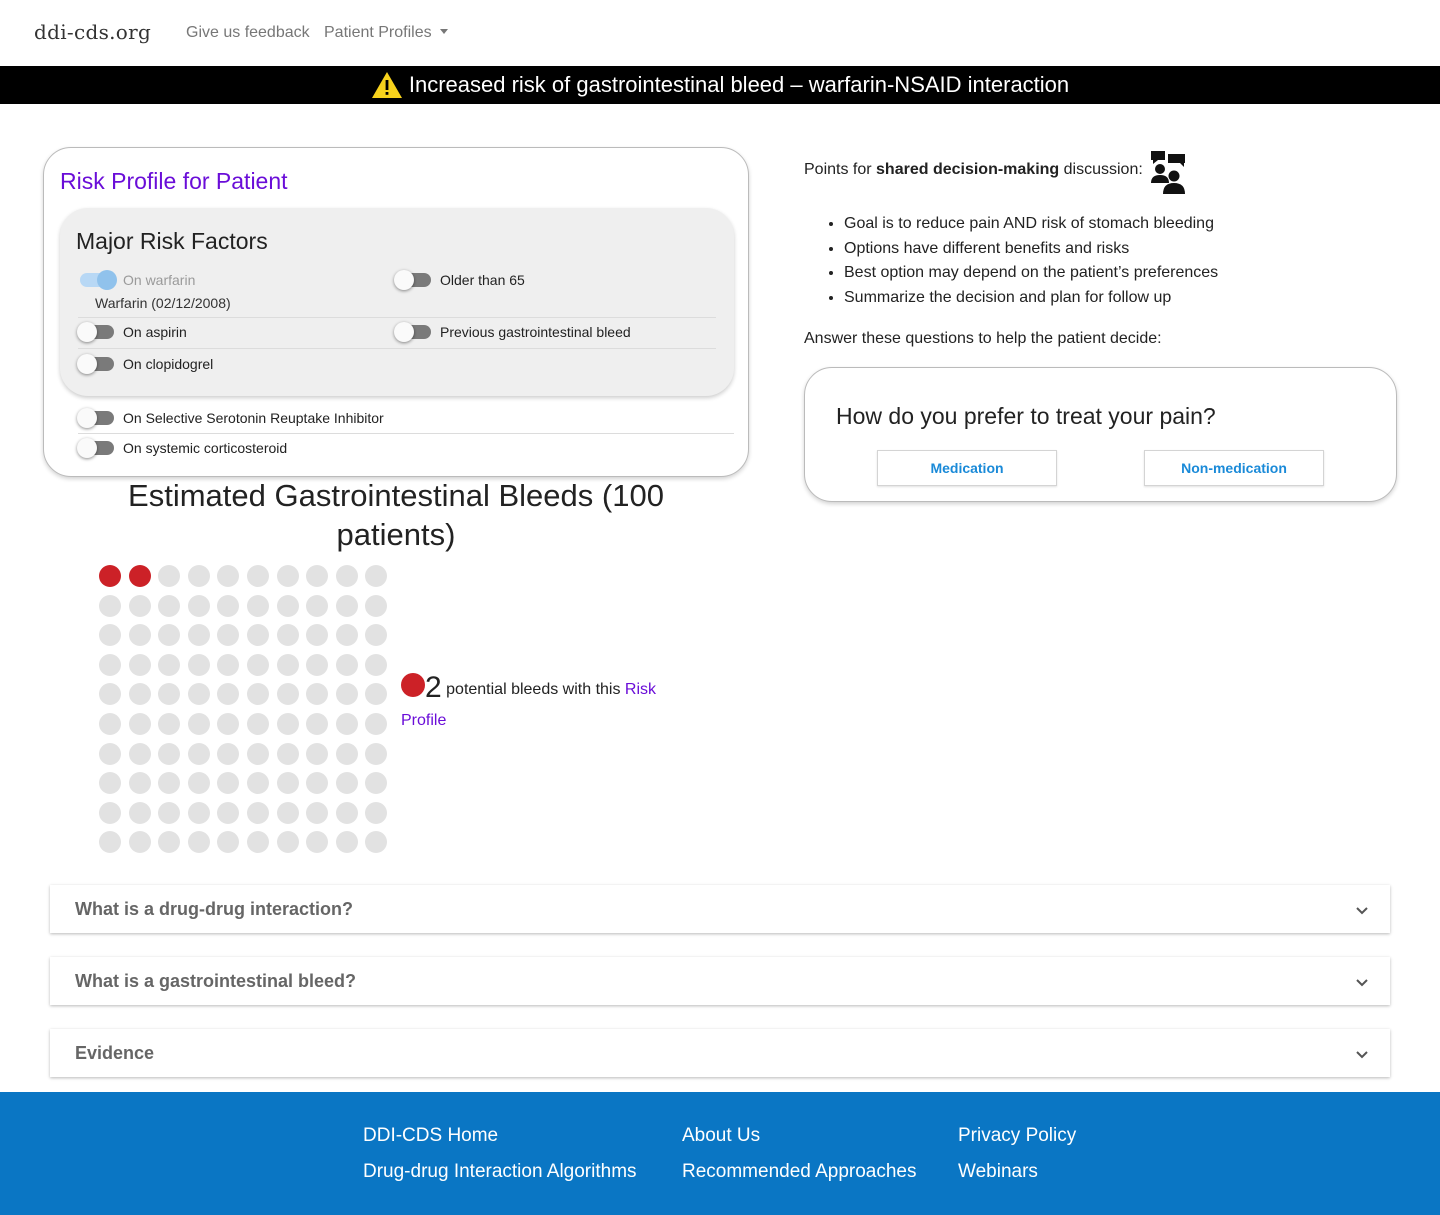  I want to click on nav-patient-profiles-label: Patient Profiles, so click(378, 32).